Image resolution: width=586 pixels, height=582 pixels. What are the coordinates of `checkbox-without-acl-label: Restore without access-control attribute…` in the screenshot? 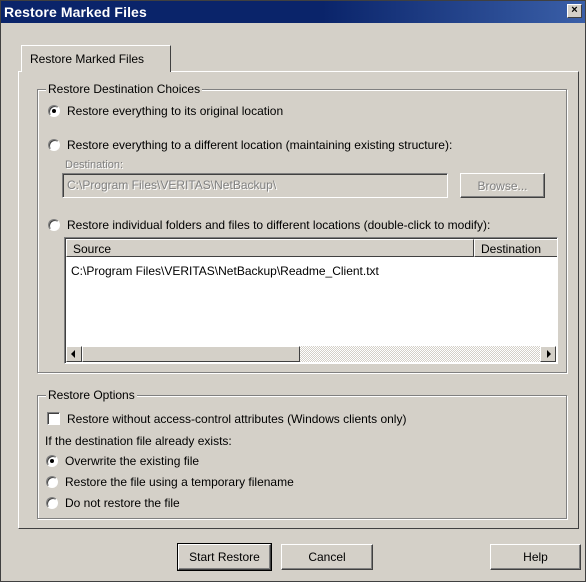 It's located at (236, 419).